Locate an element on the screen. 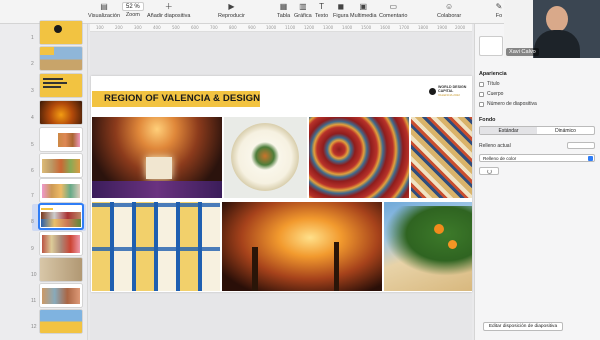 The height and width of the screenshot is (340, 600). media-button: ▣ Multimedia is located at coordinates (363, 10).